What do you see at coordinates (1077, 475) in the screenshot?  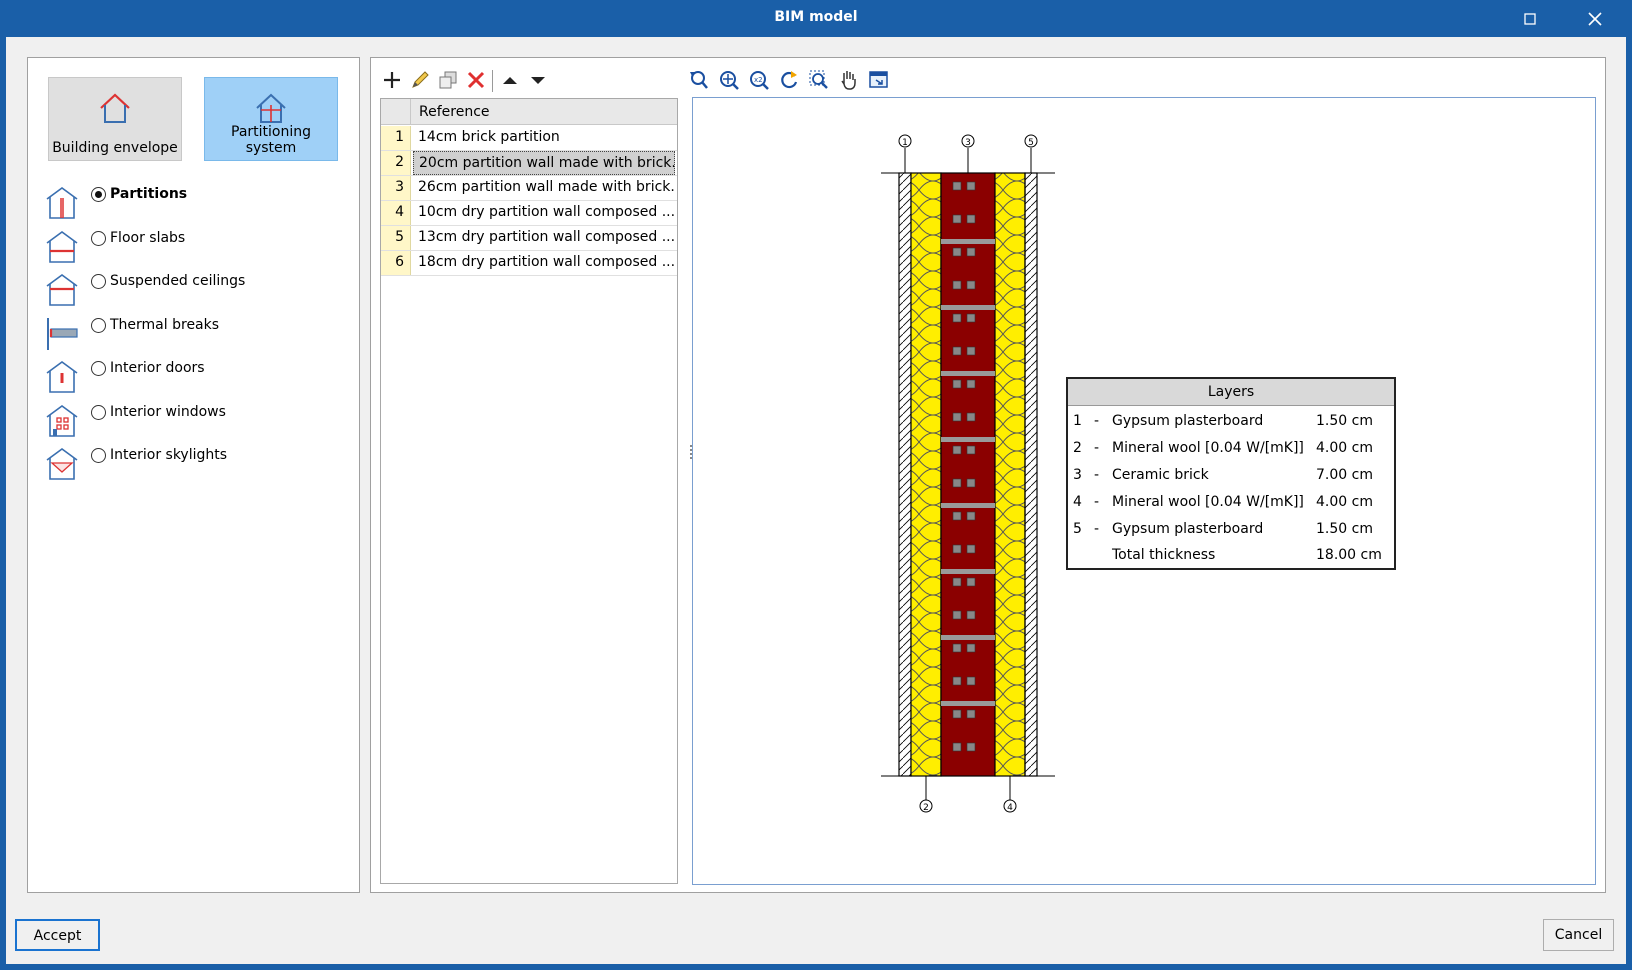 I see `legend-row-number: 3` at bounding box center [1077, 475].